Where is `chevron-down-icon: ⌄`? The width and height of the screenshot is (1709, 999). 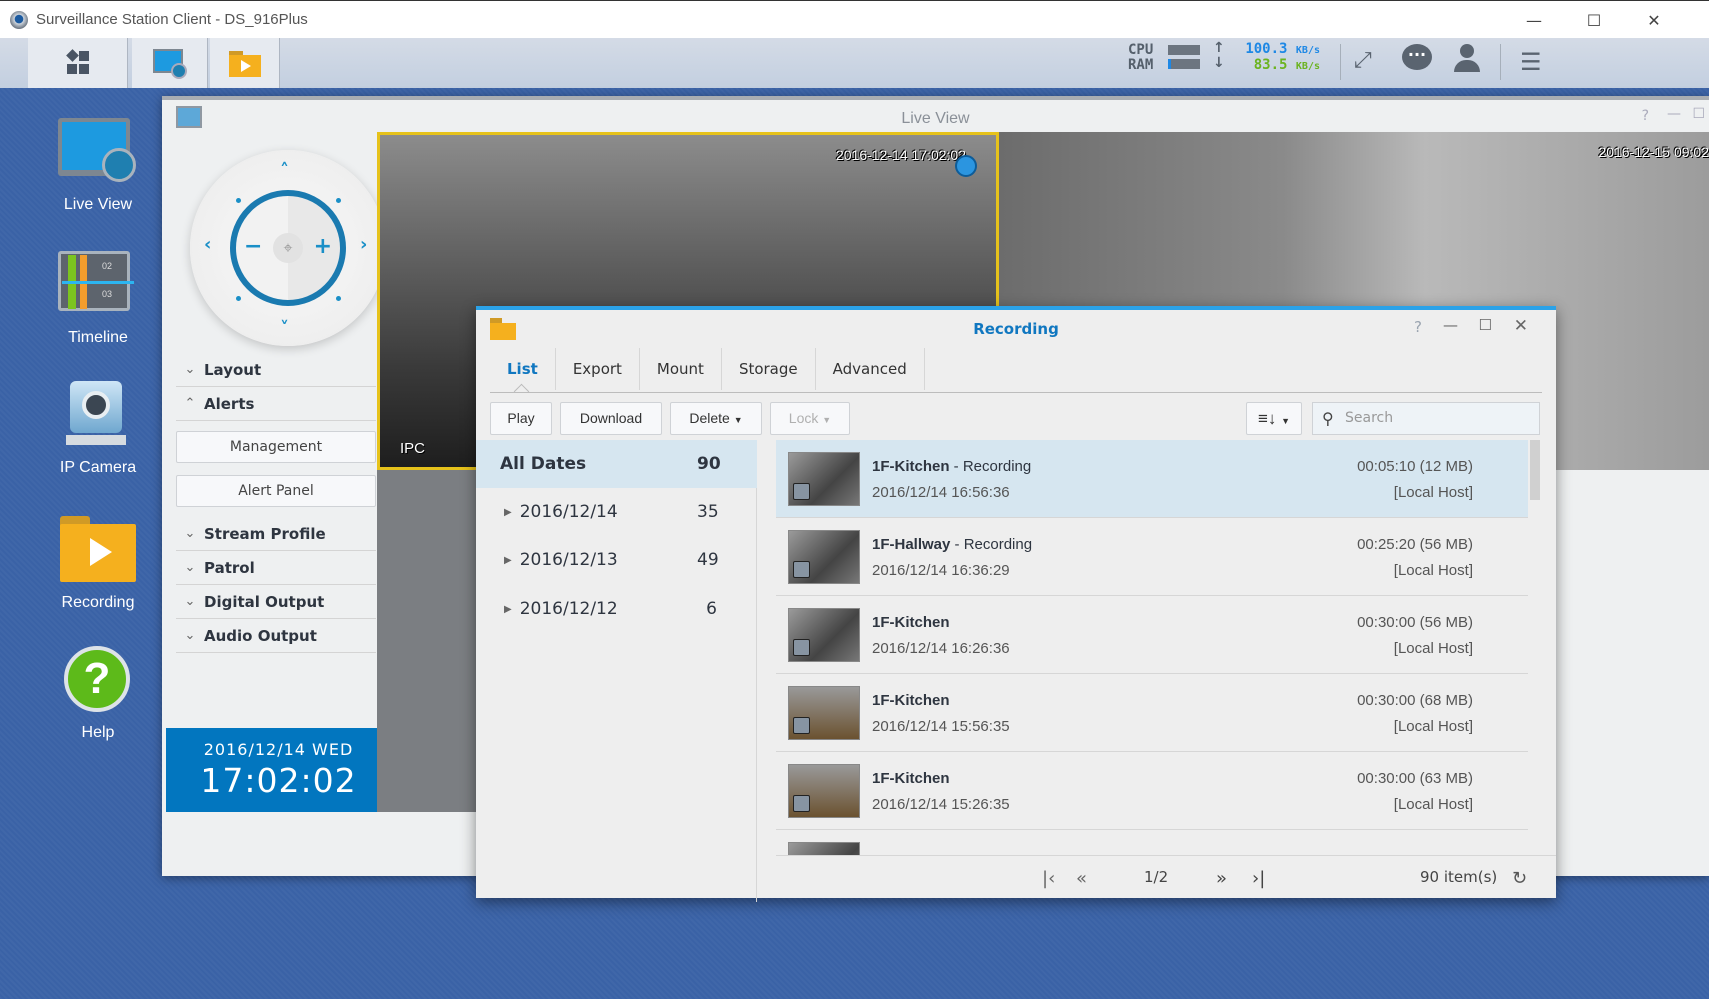
chevron-down-icon: ⌄ is located at coordinates (190, 567).